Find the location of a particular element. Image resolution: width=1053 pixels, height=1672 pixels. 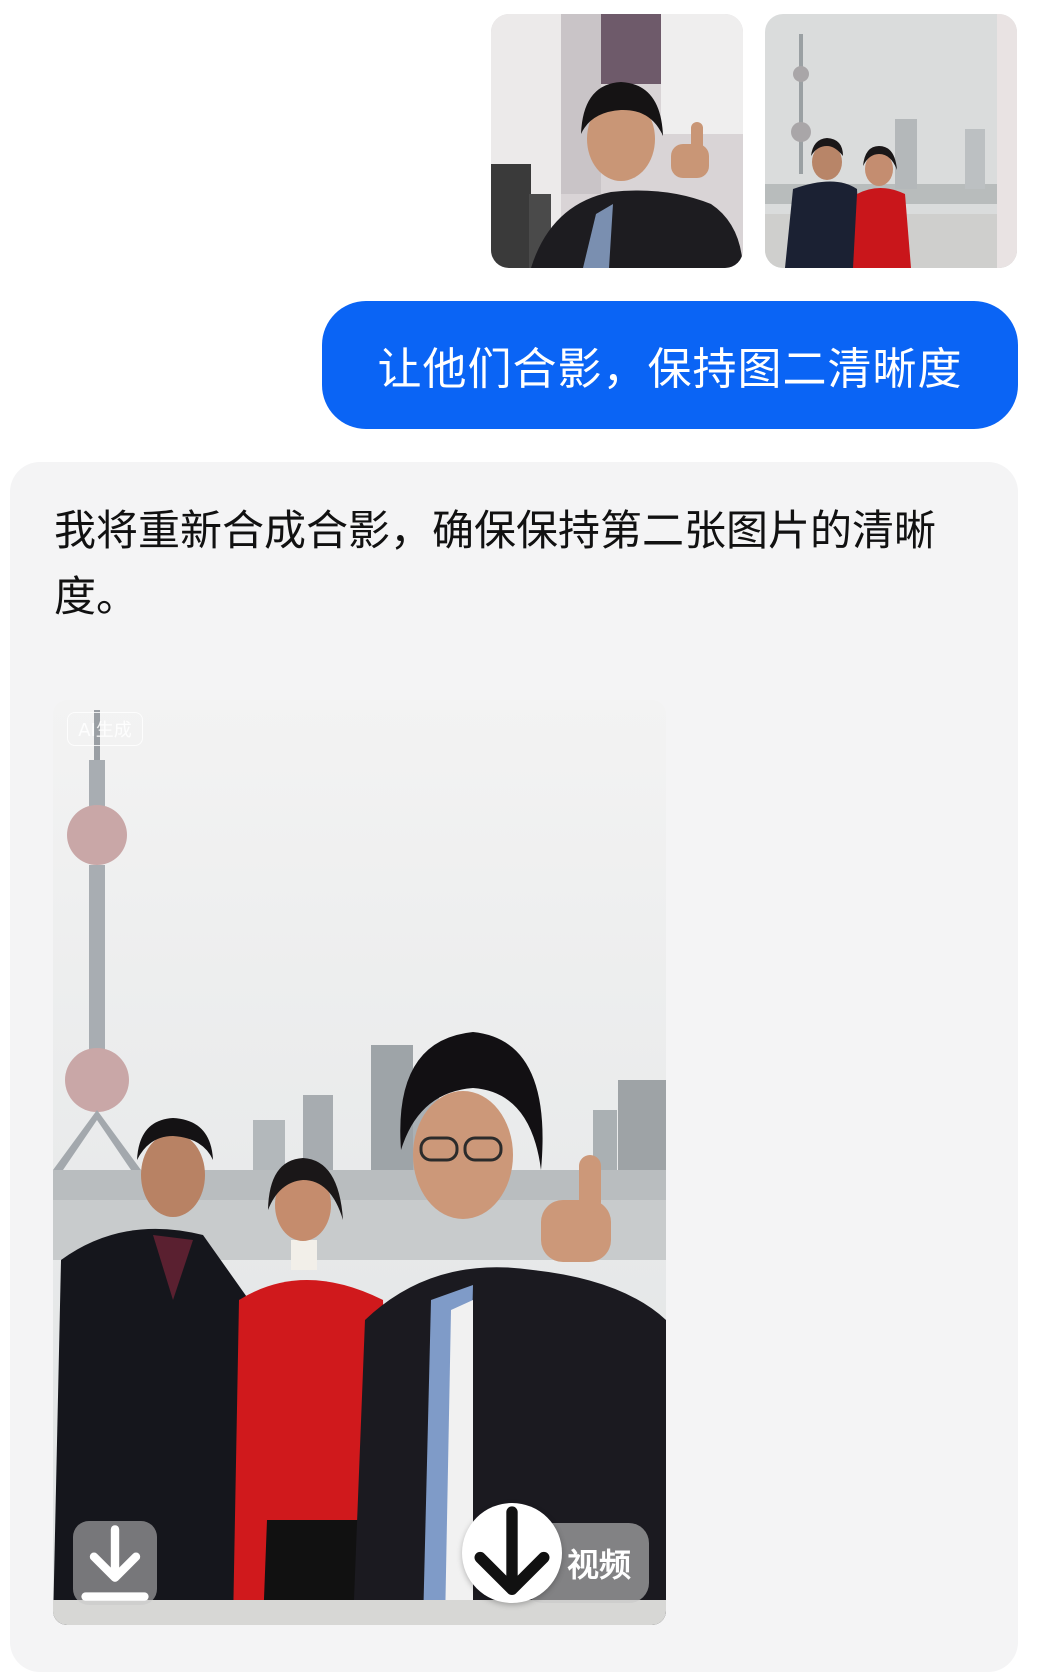

download-arrow-icon is located at coordinates (512, 1551).